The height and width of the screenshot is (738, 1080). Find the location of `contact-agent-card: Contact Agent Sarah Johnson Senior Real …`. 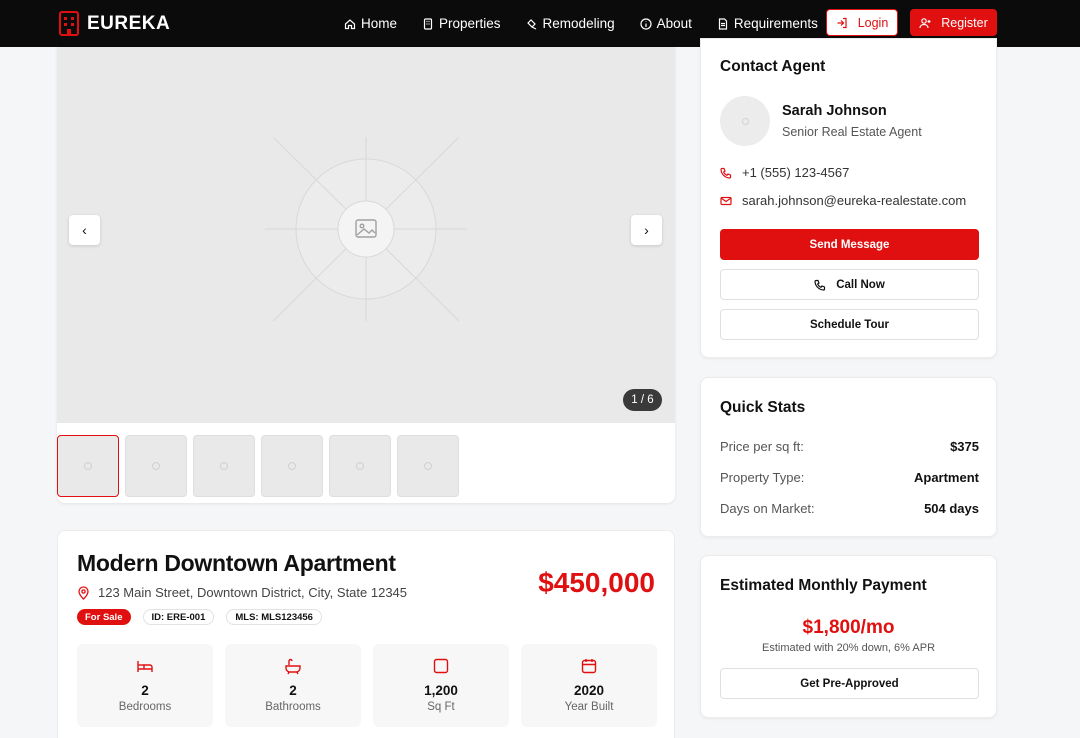

contact-agent-card: Contact Agent Sarah Johnson Senior Real … is located at coordinates (848, 198).